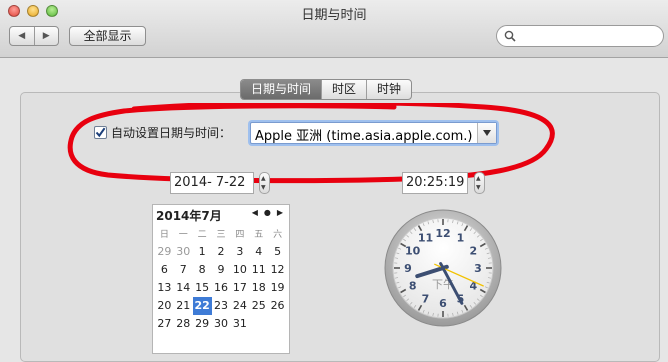  What do you see at coordinates (183, 288) in the screenshot?
I see `calendar-day: 14` at bounding box center [183, 288].